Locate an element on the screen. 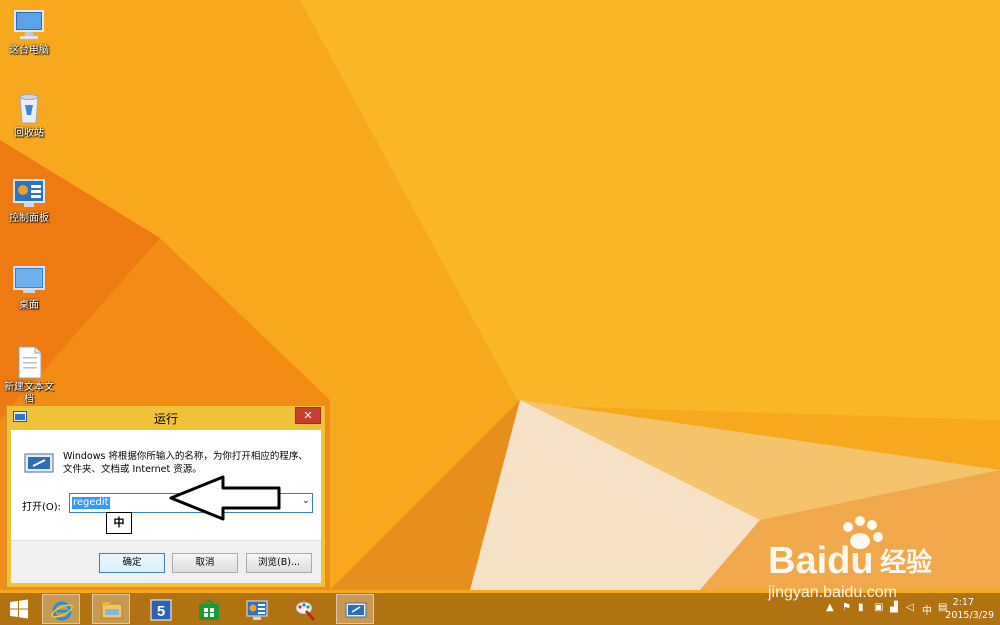 This screenshot has width=1000, height=625. taskbar-item-run is located at coordinates (355, 609).